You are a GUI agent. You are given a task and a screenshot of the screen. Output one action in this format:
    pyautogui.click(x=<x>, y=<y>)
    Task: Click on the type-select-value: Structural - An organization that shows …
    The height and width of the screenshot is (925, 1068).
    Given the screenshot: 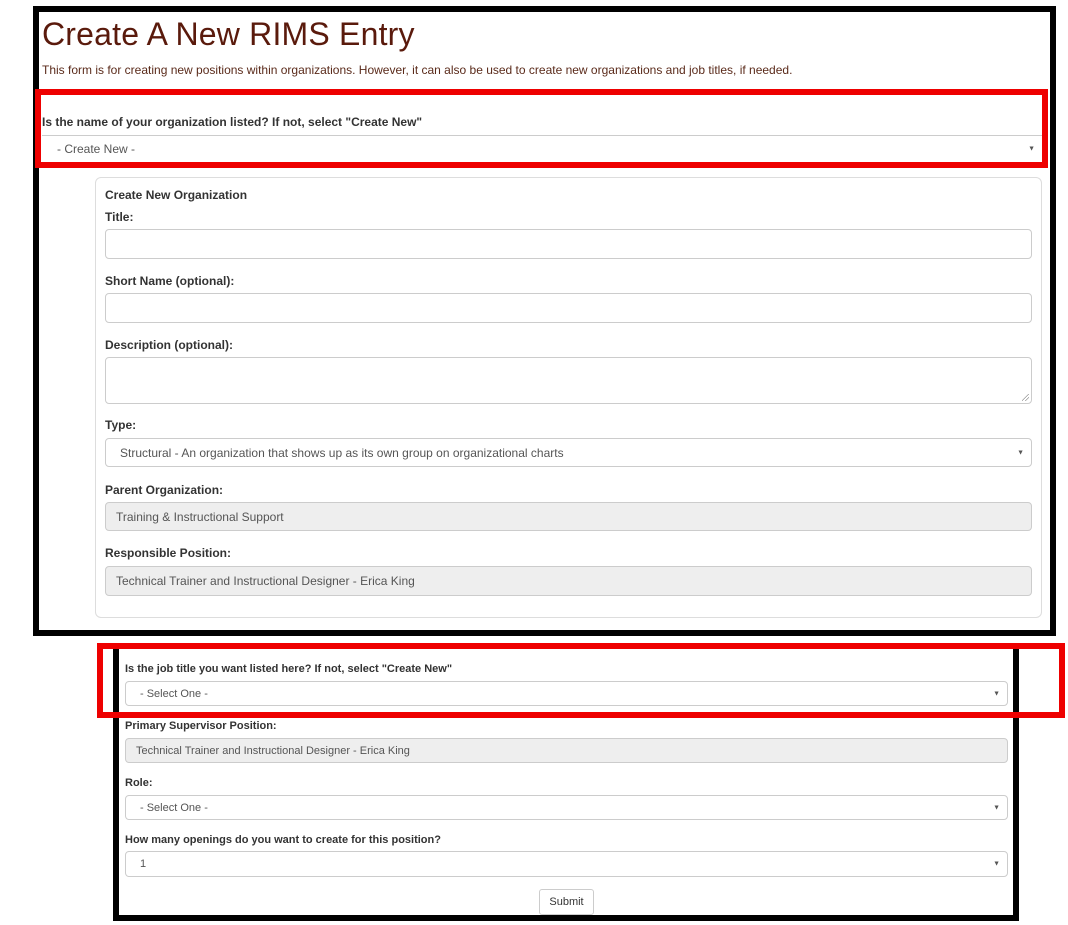 What is the action you would take?
    pyautogui.click(x=342, y=452)
    